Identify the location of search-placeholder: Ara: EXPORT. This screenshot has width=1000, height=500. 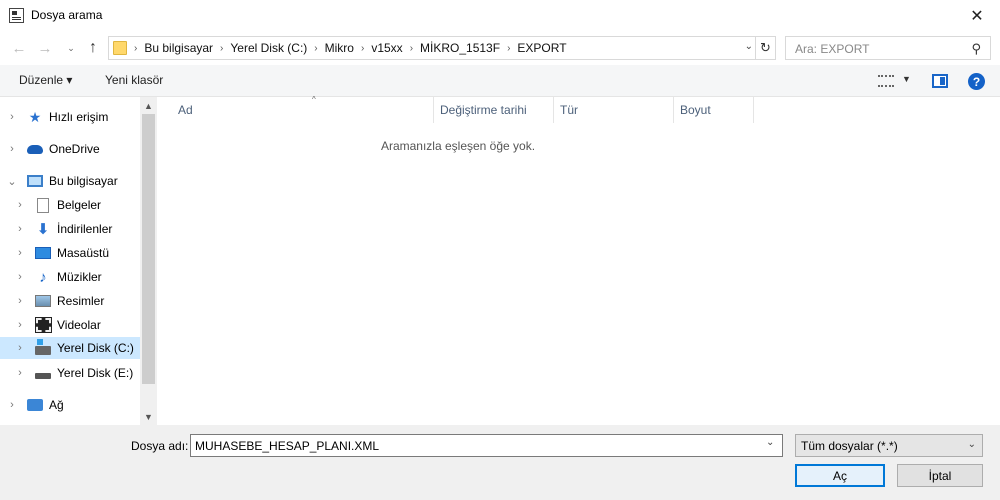
(832, 49).